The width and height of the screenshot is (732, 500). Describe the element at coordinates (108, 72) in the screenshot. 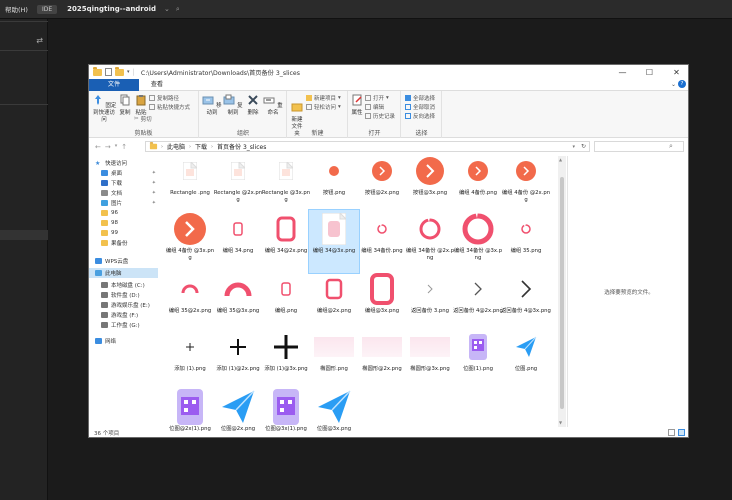

I see `properties-icon` at that location.